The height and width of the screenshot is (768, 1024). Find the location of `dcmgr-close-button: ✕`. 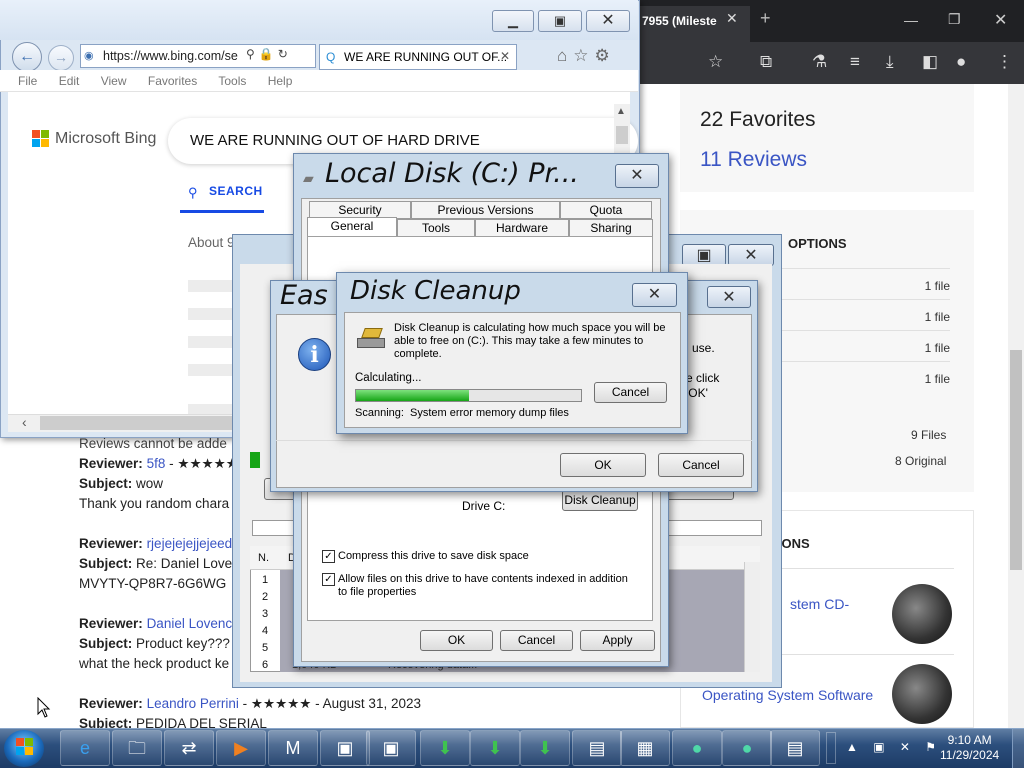

dcmgr-close-button: ✕ is located at coordinates (751, 255).